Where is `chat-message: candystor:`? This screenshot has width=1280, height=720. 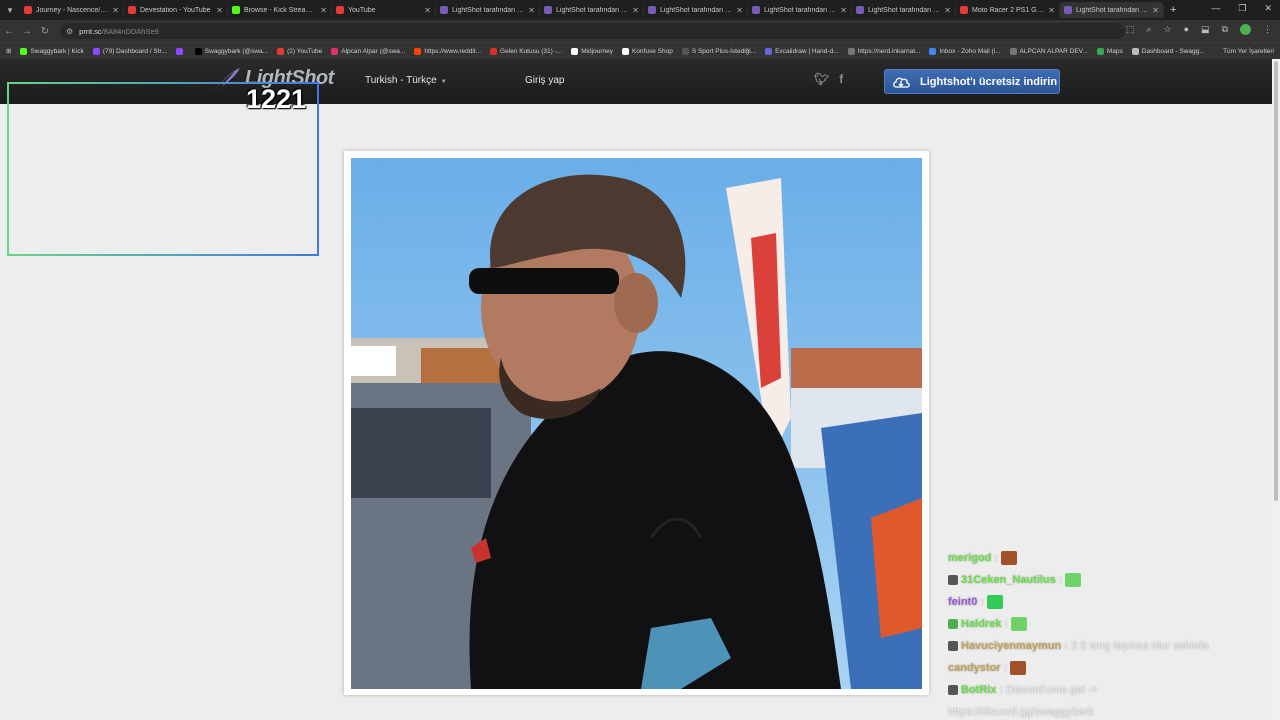 chat-message: candystor: is located at coordinates (1108, 668).